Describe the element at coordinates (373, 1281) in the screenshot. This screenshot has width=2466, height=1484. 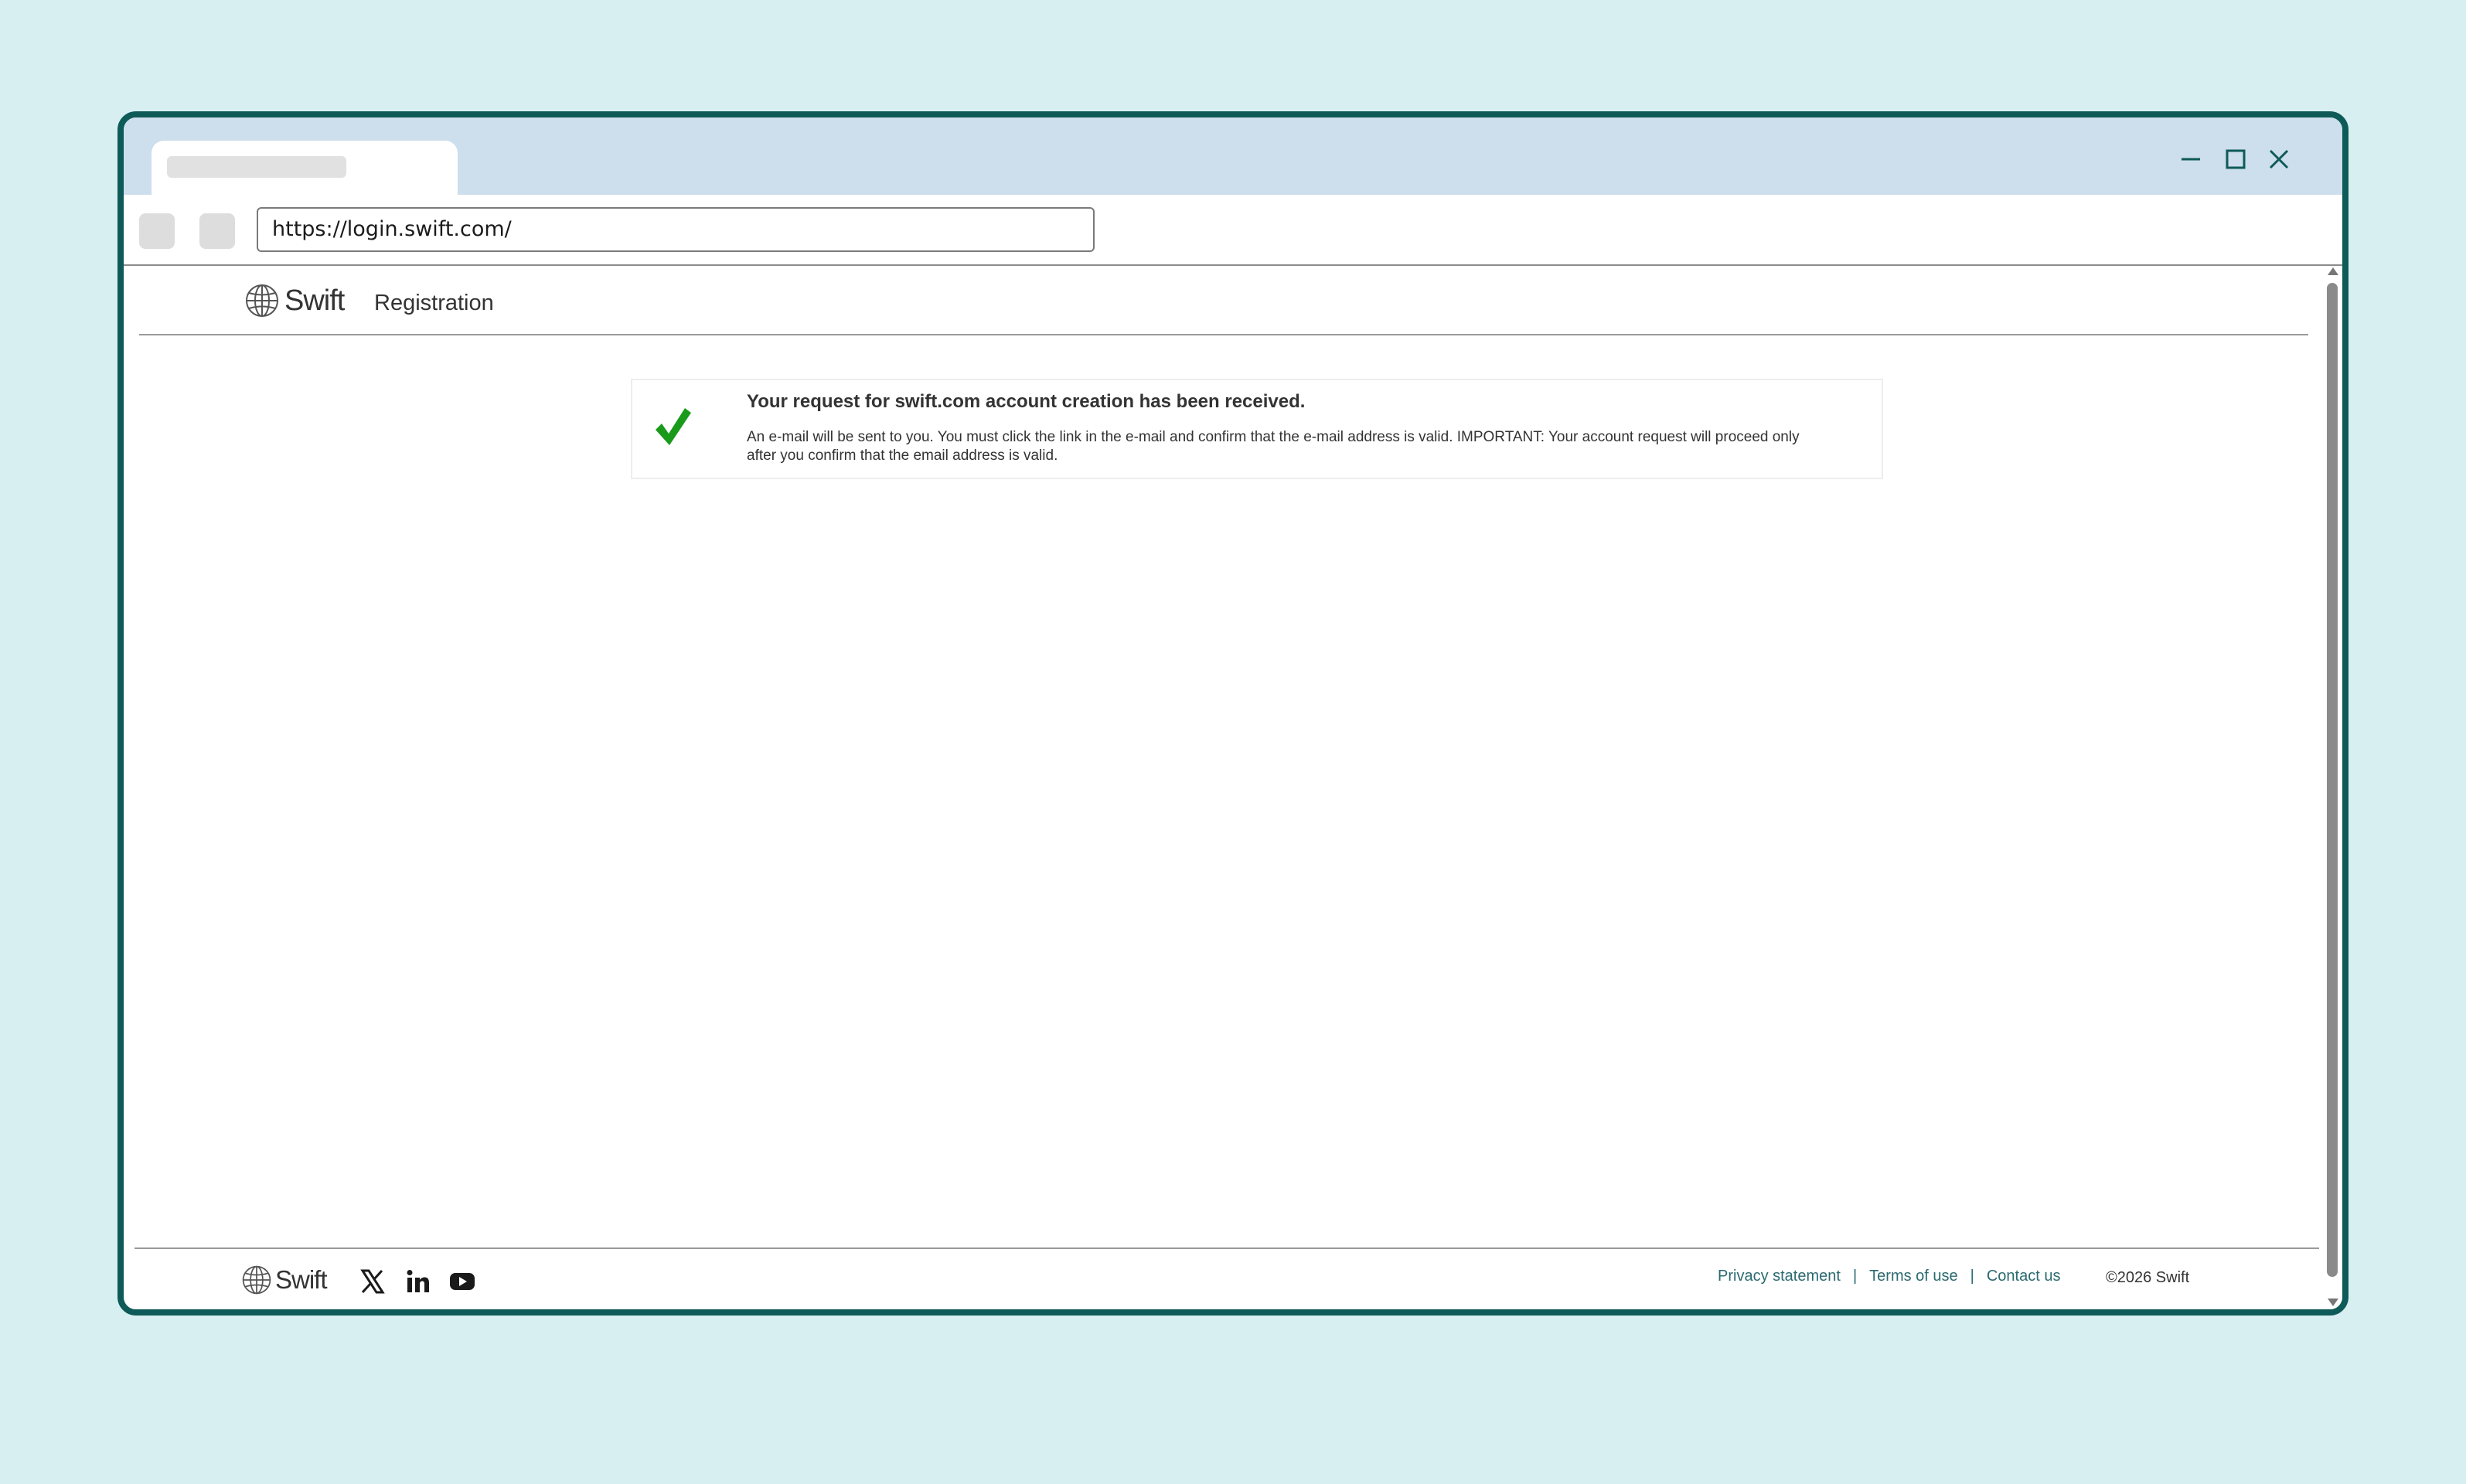
I see `x-icon` at that location.